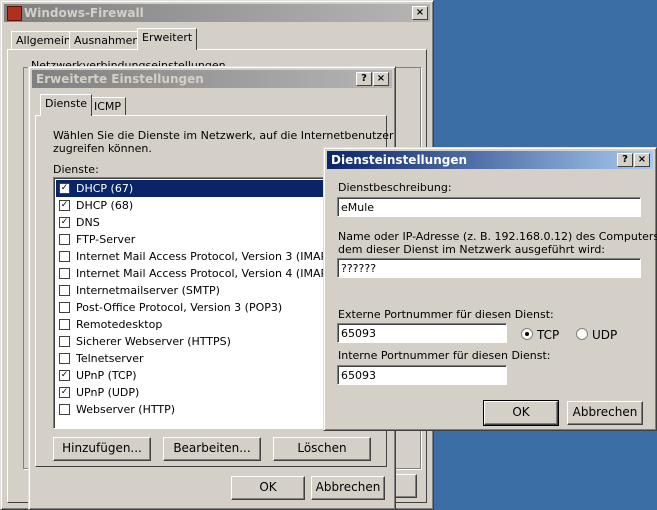 The width and height of the screenshot is (657, 510). I want to click on advanced-cancel-button: Abbrechen, so click(348, 488).